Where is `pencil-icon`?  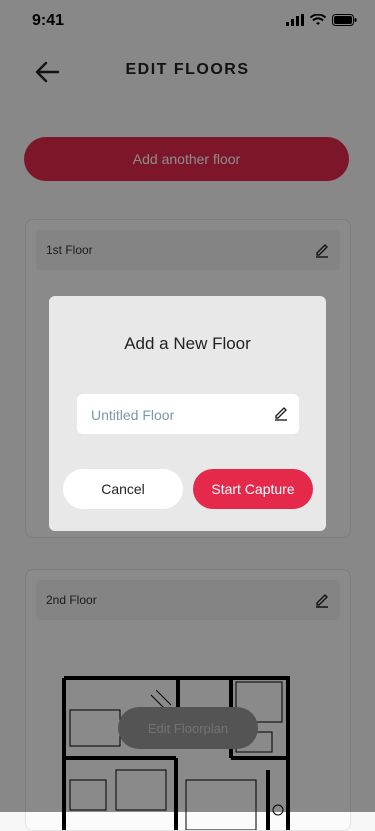
pencil-icon is located at coordinates (281, 414).